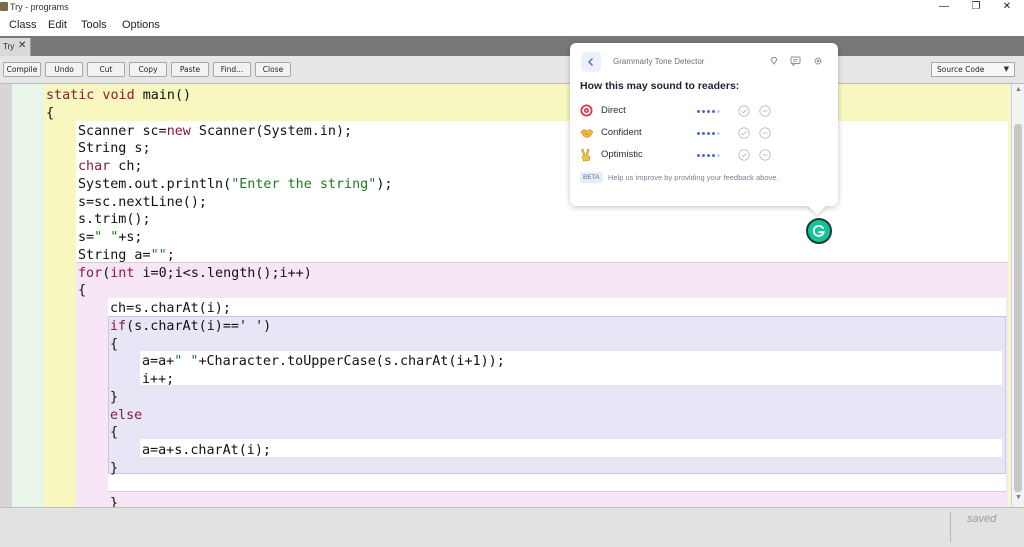  Describe the element at coordinates (60, 314) in the screenshot. I see `method-scope-margin` at that location.